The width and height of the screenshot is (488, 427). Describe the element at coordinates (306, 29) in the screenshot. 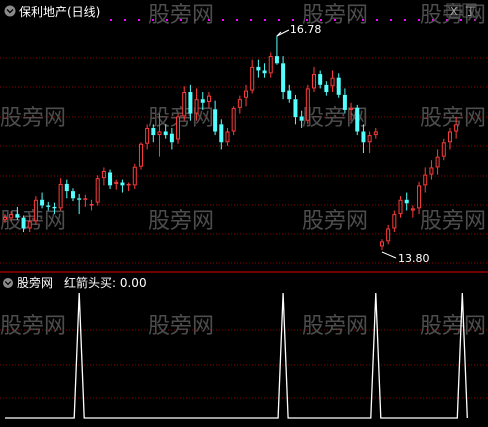

I see `max-price-label: 16.78` at that location.